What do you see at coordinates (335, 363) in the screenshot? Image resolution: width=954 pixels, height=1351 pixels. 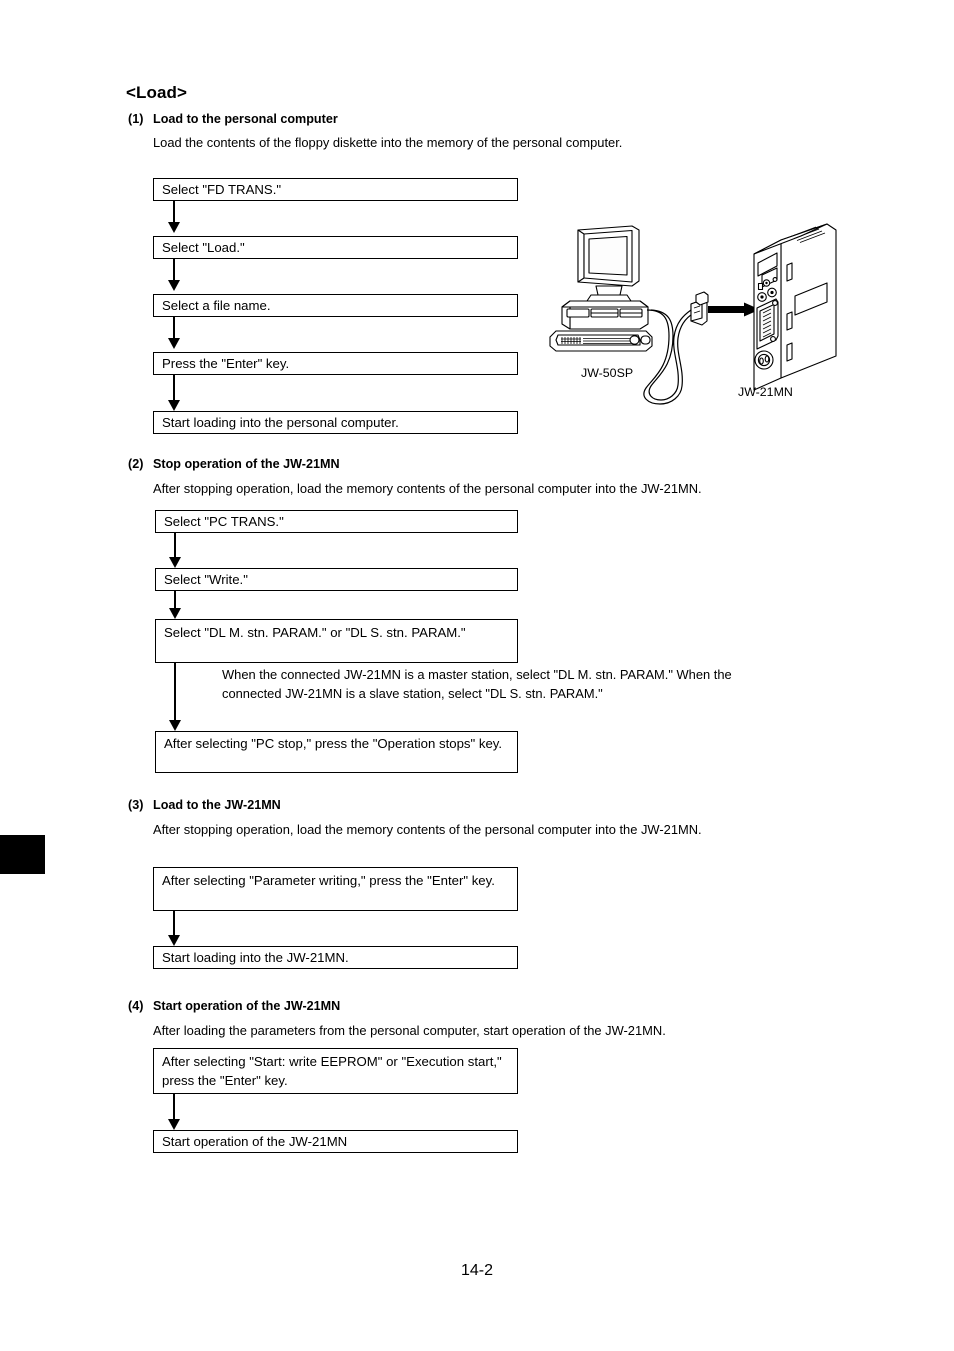 I see `flow-step-1-4: Press the "Enter" key.` at bounding box center [335, 363].